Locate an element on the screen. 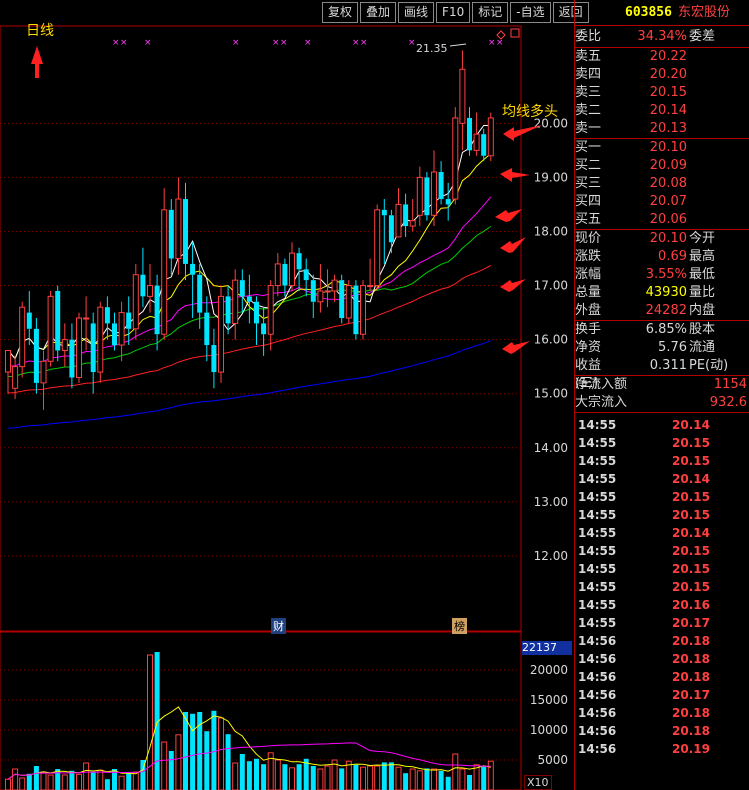 The image size is (749, 790). stat-value: 43930 is located at coordinates (666, 292).